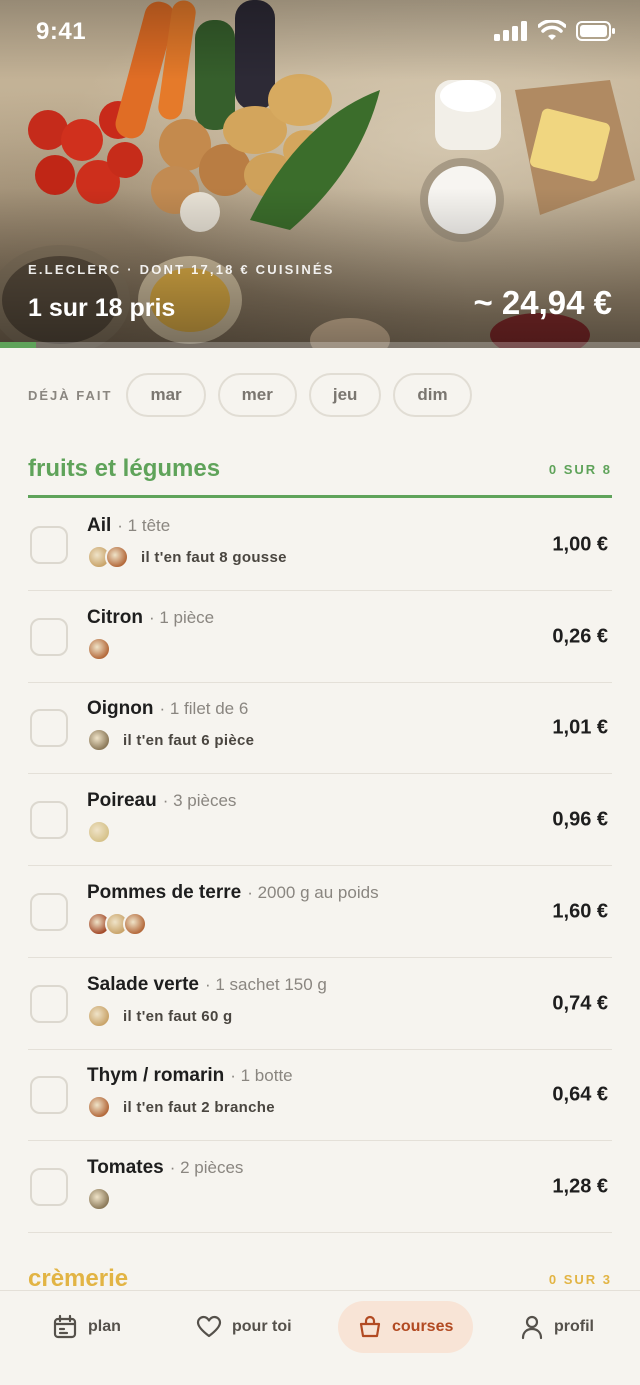 The height and width of the screenshot is (1385, 640). Describe the element at coordinates (199, 800) in the screenshot. I see `item-quantity: · 3 pièces` at that location.